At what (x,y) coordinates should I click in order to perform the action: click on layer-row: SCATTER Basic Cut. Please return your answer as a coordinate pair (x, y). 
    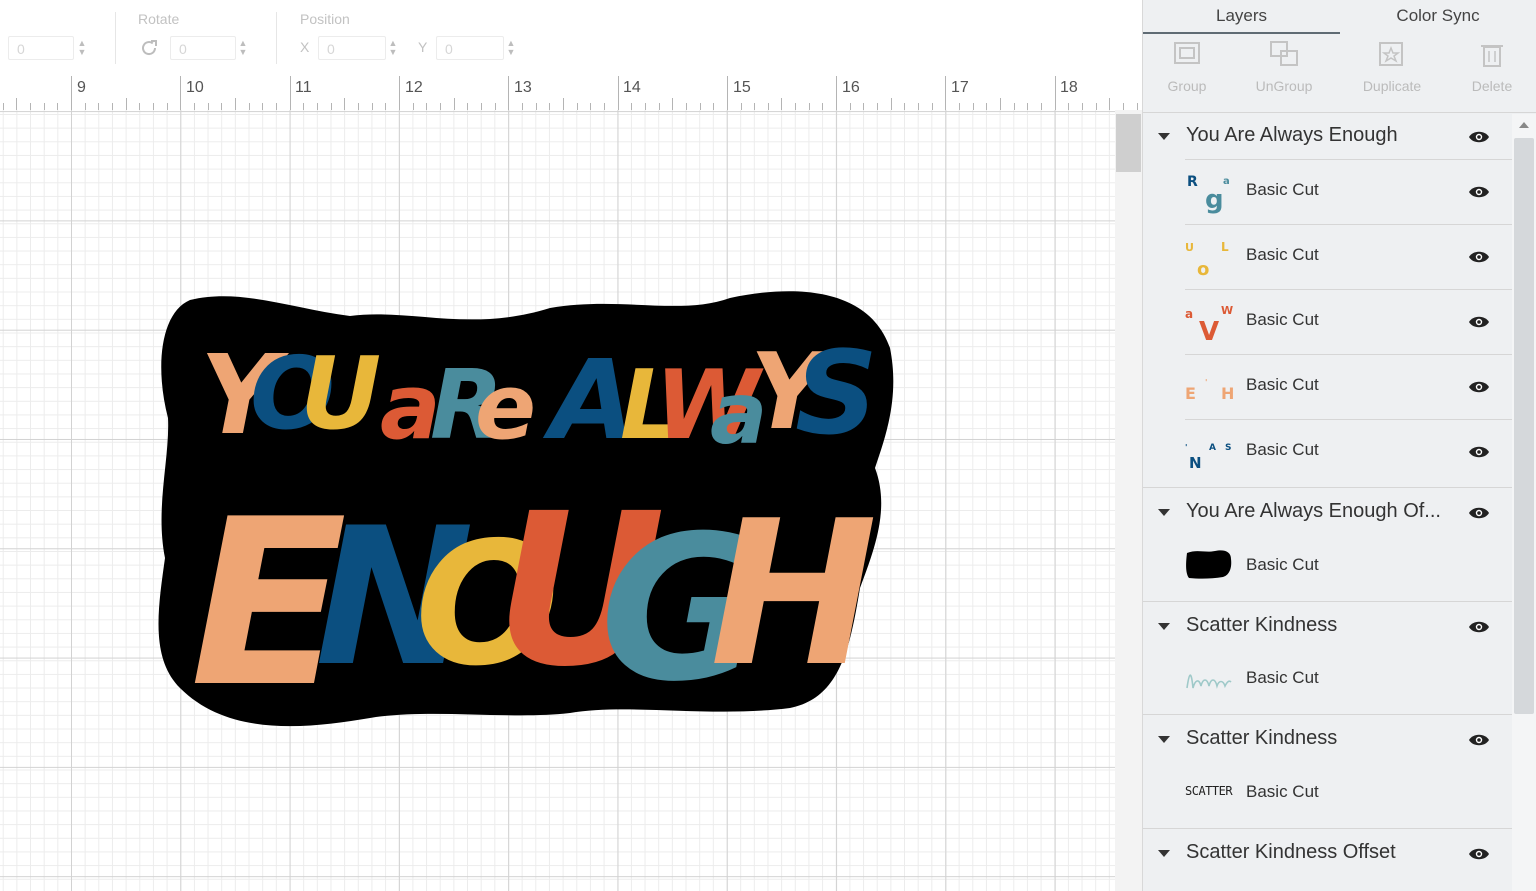
    Looking at the image, I should click on (1328, 794).